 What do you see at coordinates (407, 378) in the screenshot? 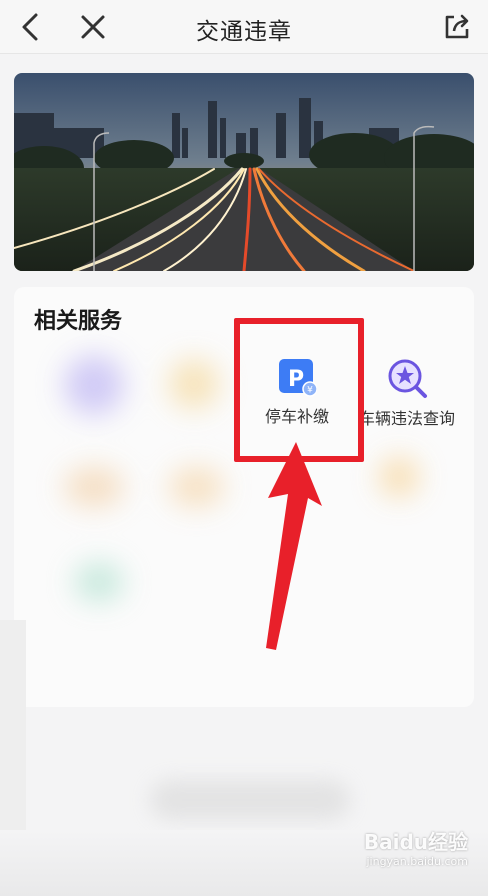
I see `violation-search-icon` at bounding box center [407, 378].